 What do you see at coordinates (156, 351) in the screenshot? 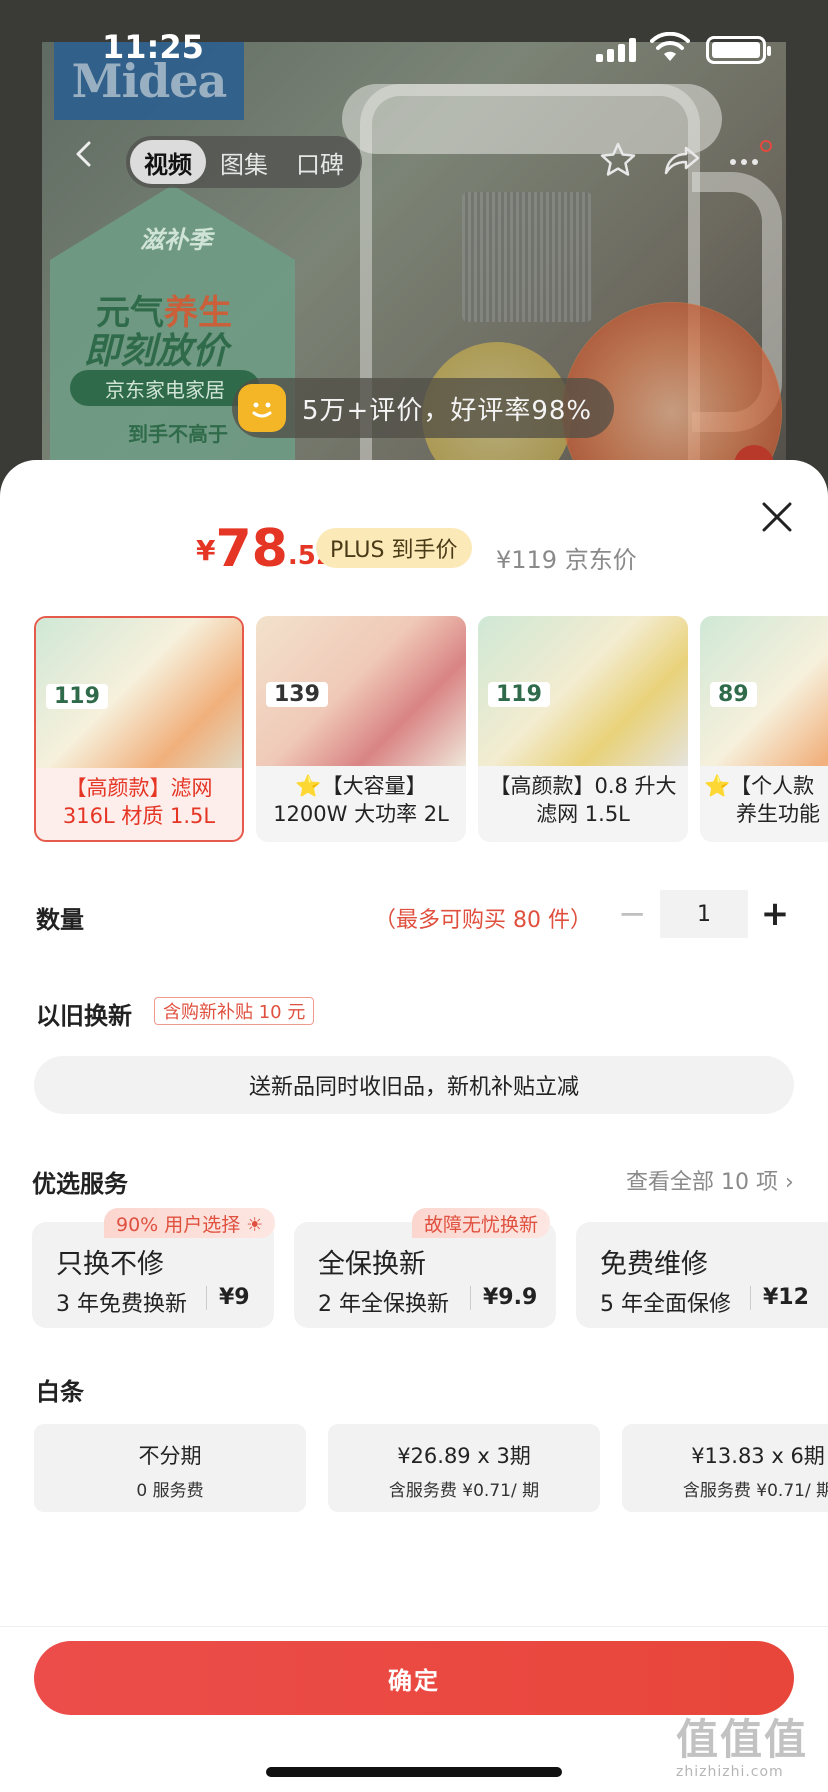
I see `promo-headline-2: 即刻放价` at bounding box center [156, 351].